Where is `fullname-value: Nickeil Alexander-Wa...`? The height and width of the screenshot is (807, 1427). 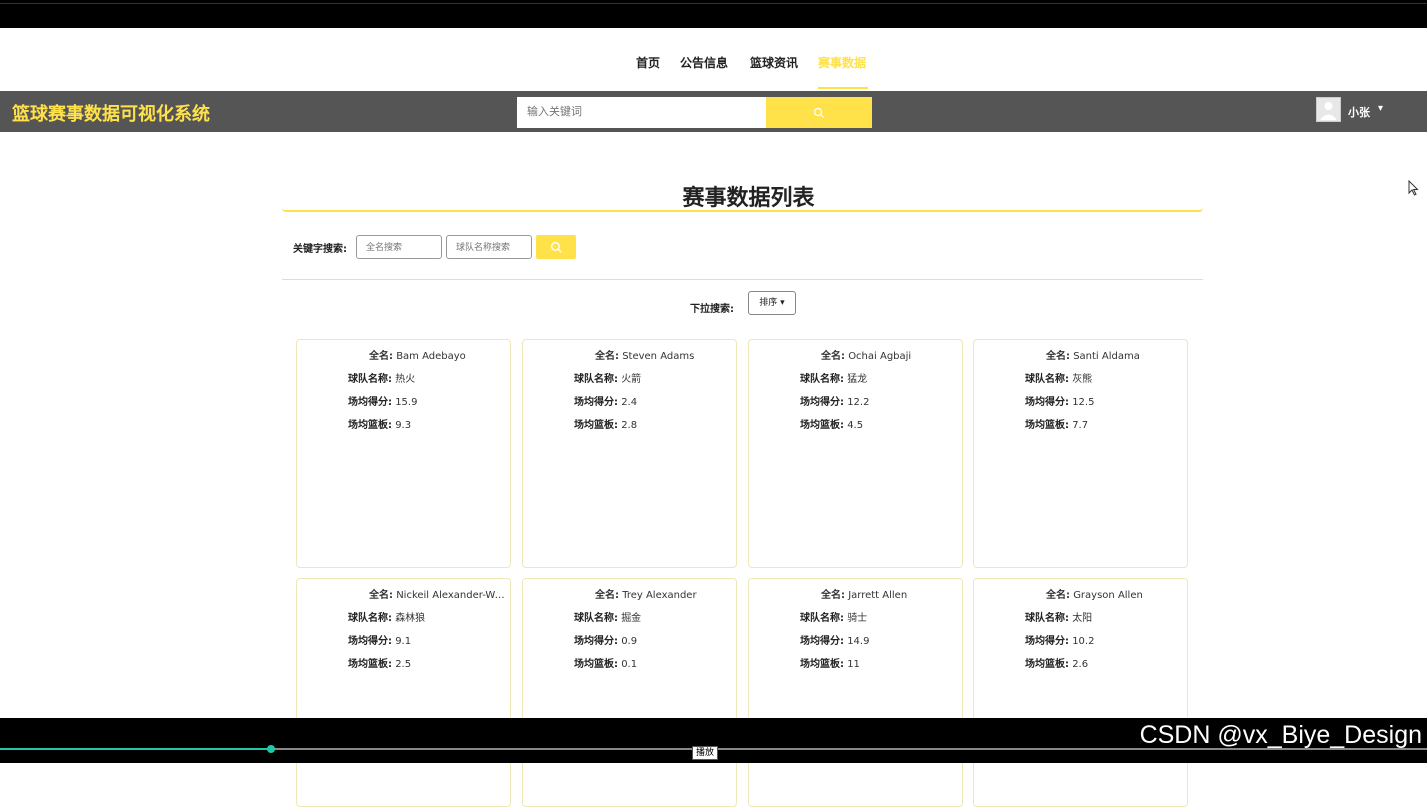 fullname-value: Nickeil Alexander-Wa... is located at coordinates (451, 595).